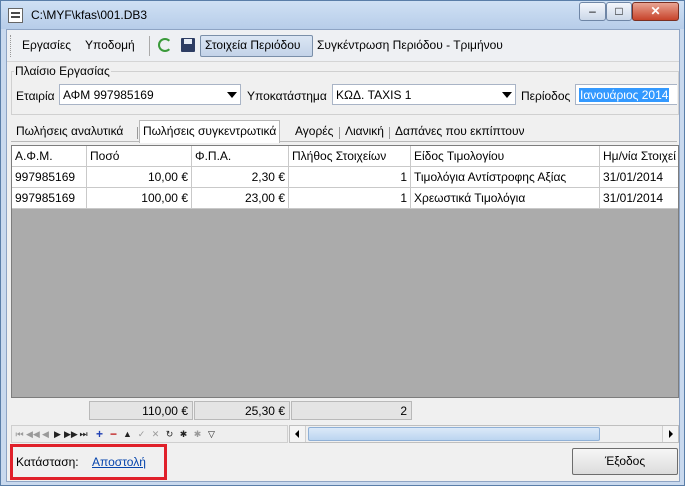 Image resolution: width=685 pixels, height=486 pixels. Describe the element at coordinates (350, 156) in the screenshot. I see `column-header-document-count: Πλήθος Στοιχείων` at that location.